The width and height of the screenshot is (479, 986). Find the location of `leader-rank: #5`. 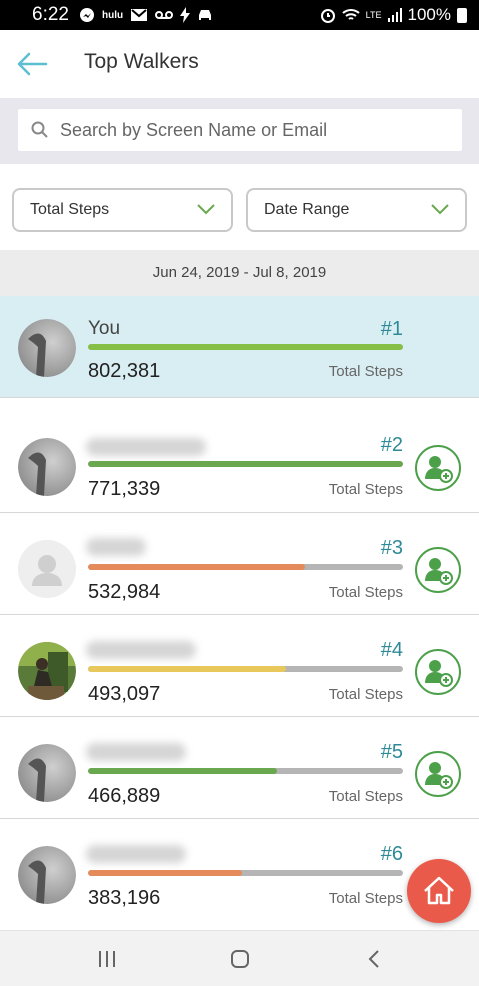

leader-rank: #5 is located at coordinates (391, 752).